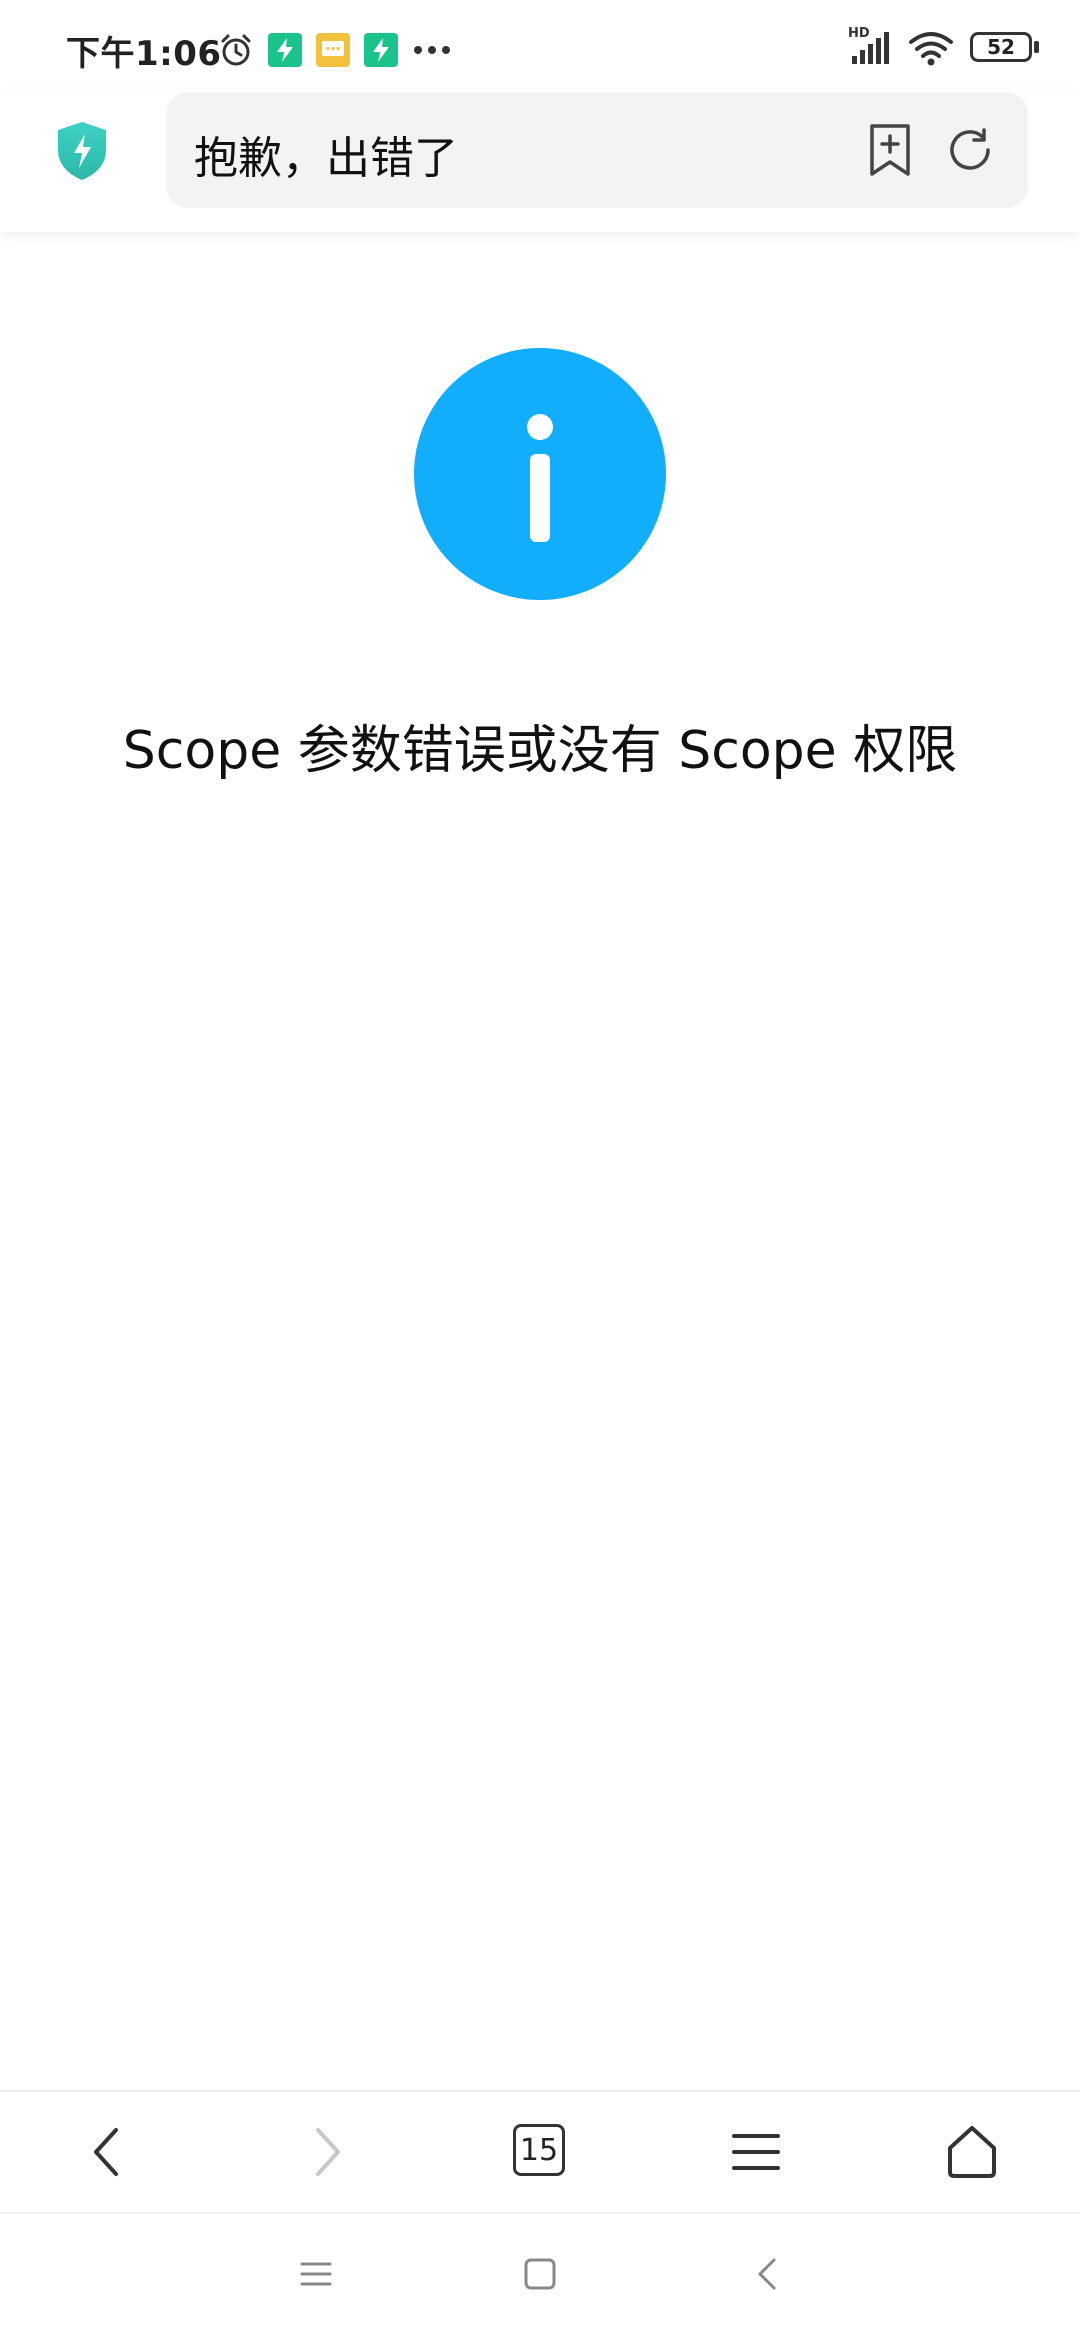 Image resolution: width=1080 pixels, height=2342 pixels. Describe the element at coordinates (597, 150) in the screenshot. I see `address-bar: 抱歉，出错了` at that location.